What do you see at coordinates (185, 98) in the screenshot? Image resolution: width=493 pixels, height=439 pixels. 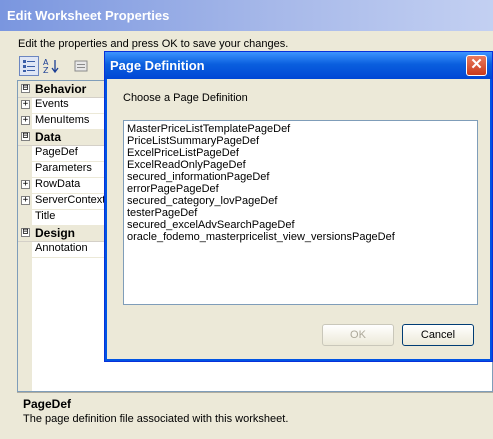 I see `dialog-prompt: Choose a Page Definition` at bounding box center [185, 98].